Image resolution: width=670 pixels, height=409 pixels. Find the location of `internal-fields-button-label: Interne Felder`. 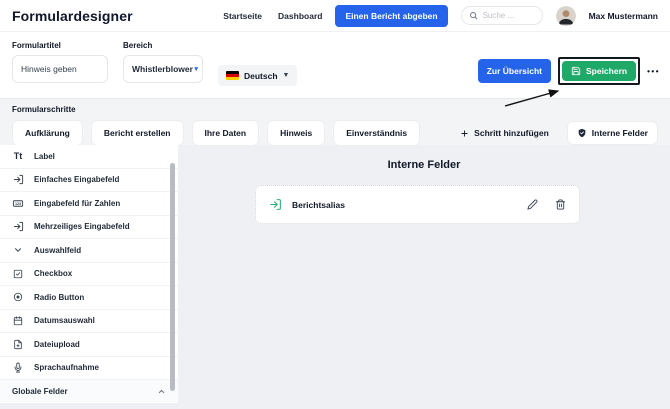

internal-fields-button-label: Interne Felder is located at coordinates (619, 133).